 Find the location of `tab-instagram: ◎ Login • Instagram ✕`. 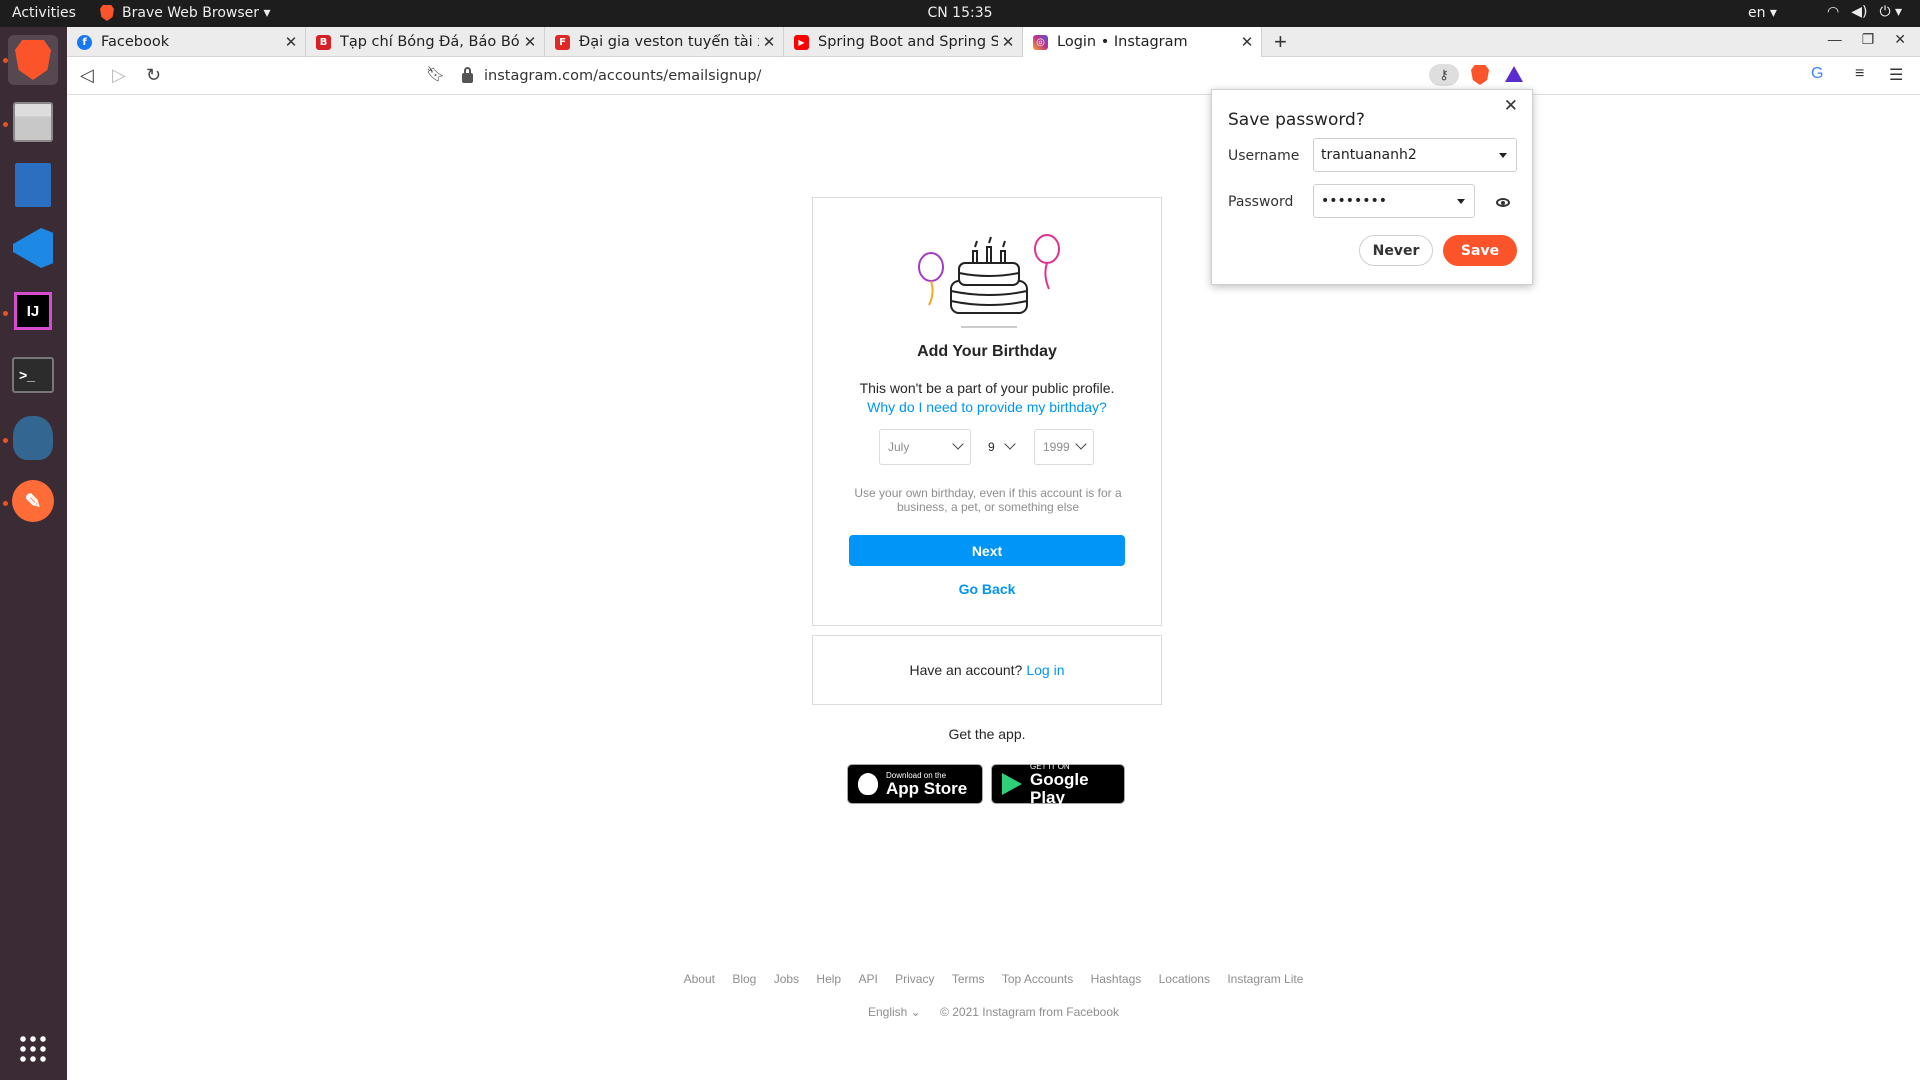

tab-instagram: ◎ Login • Instagram ✕ is located at coordinates (1142, 42).